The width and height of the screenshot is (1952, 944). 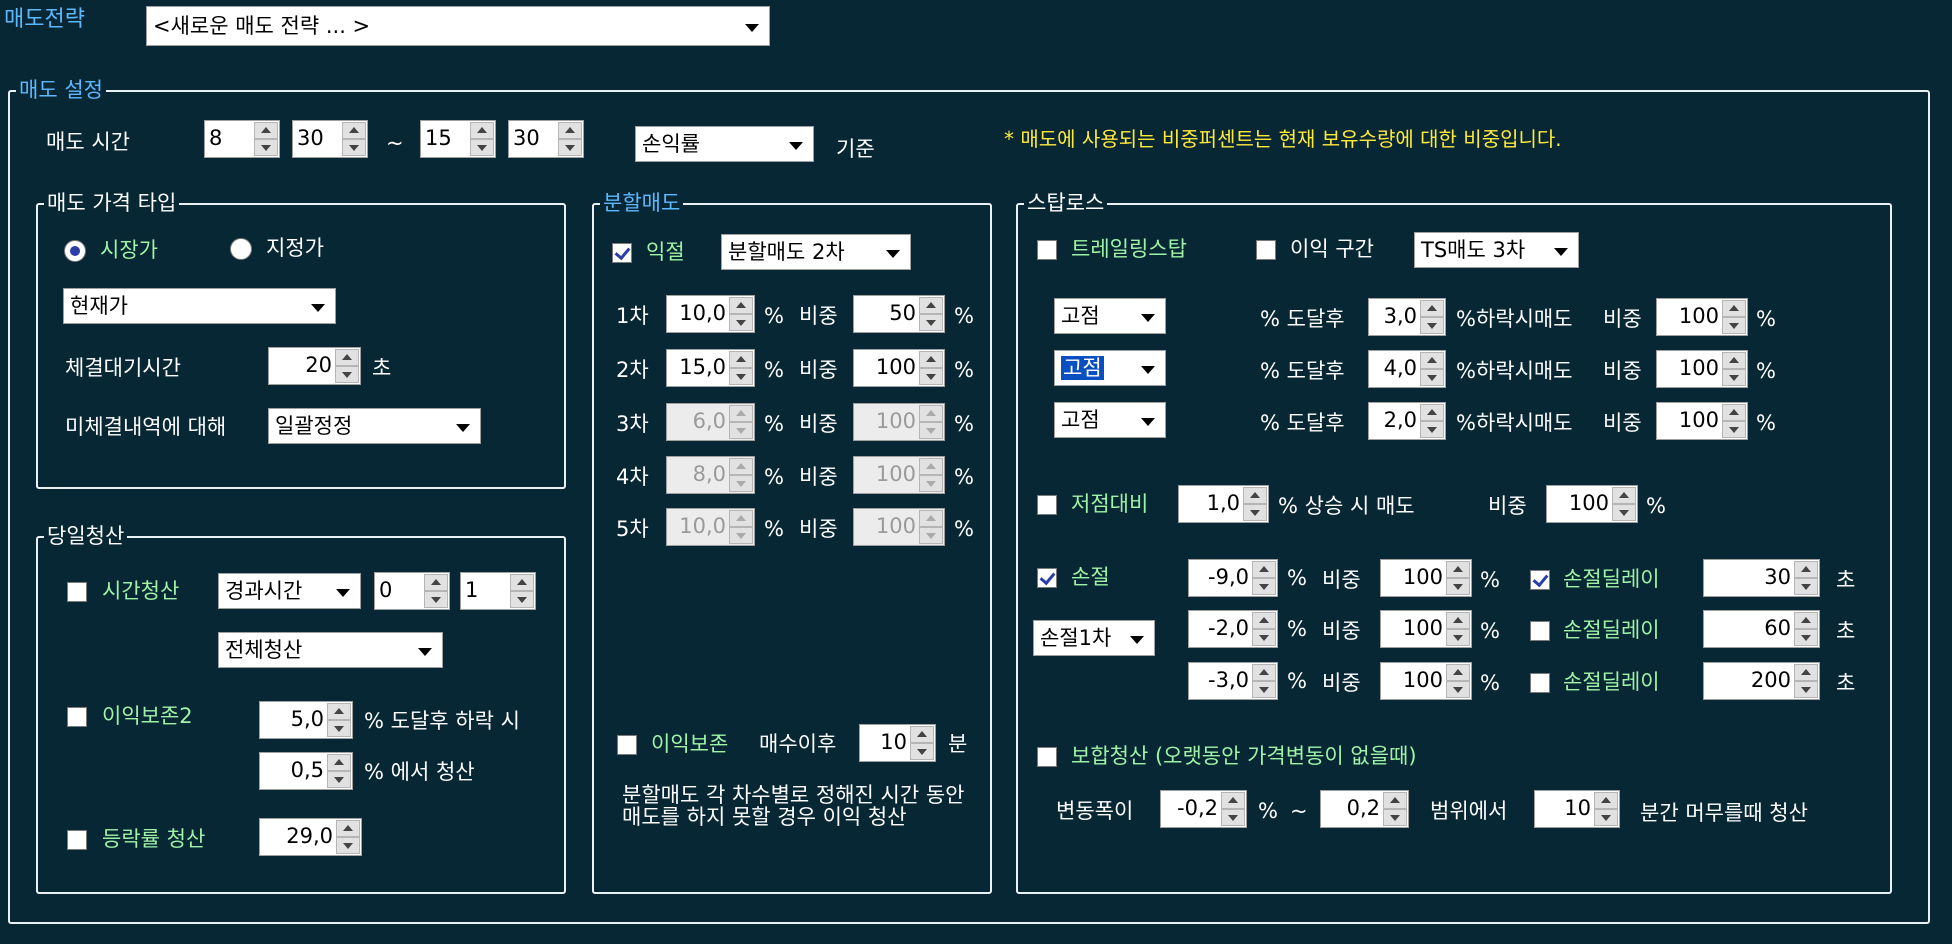 I want to click on profit-keep2-checkbox, so click(x=77, y=717).